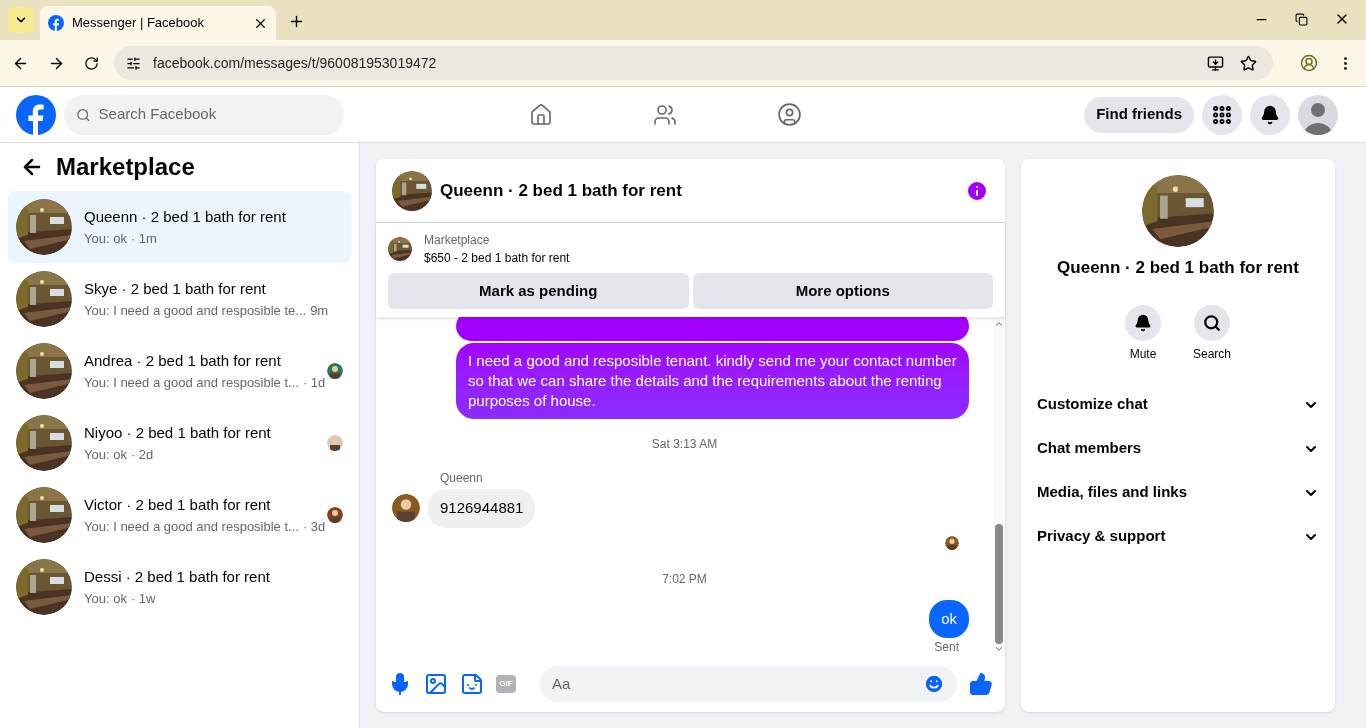 The width and height of the screenshot is (1366, 728). What do you see at coordinates (296, 21) in the screenshot?
I see `new-tab-icon` at bounding box center [296, 21].